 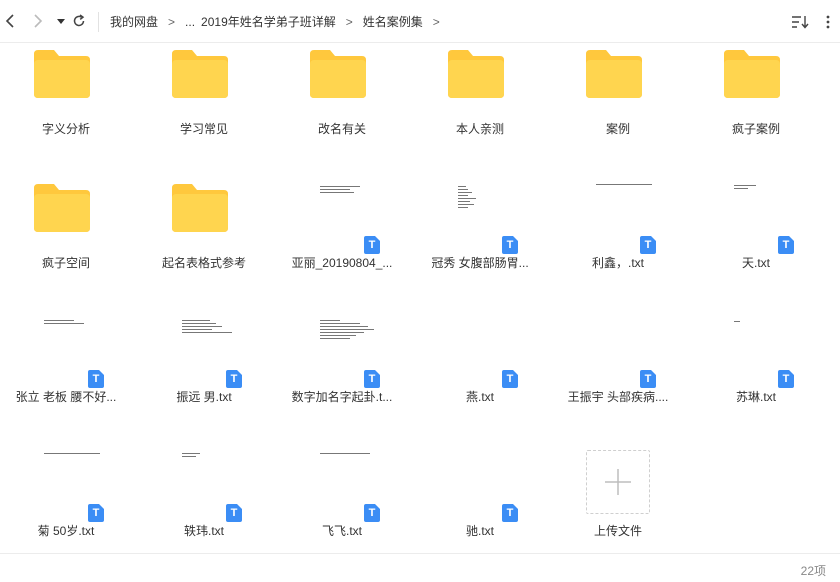 I want to click on status-bar: 22项, so click(x=420, y=567).